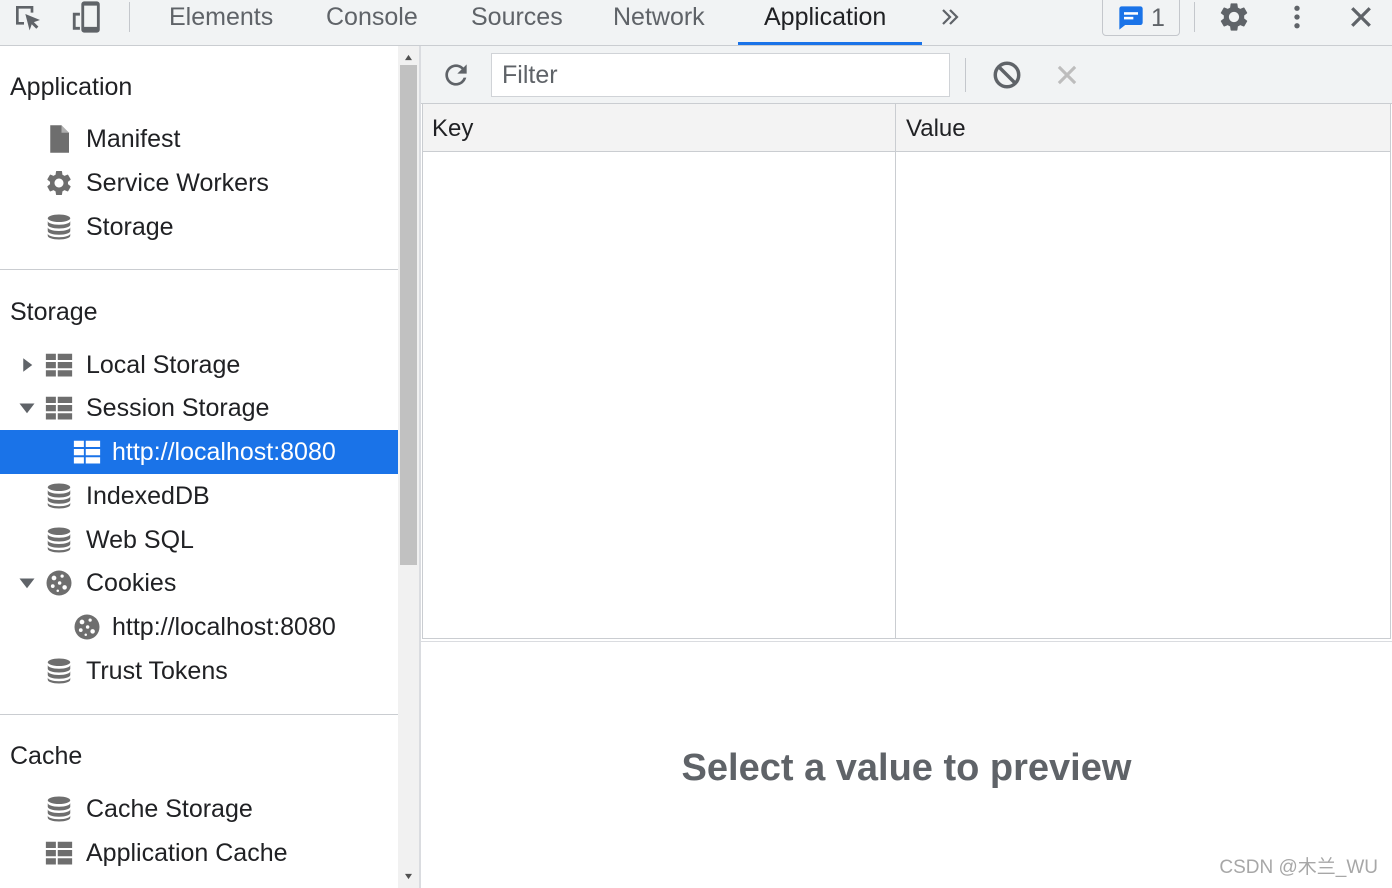 The height and width of the screenshot is (888, 1392). Describe the element at coordinates (71, 87) in the screenshot. I see `sidebar-section-title: Application` at that location.